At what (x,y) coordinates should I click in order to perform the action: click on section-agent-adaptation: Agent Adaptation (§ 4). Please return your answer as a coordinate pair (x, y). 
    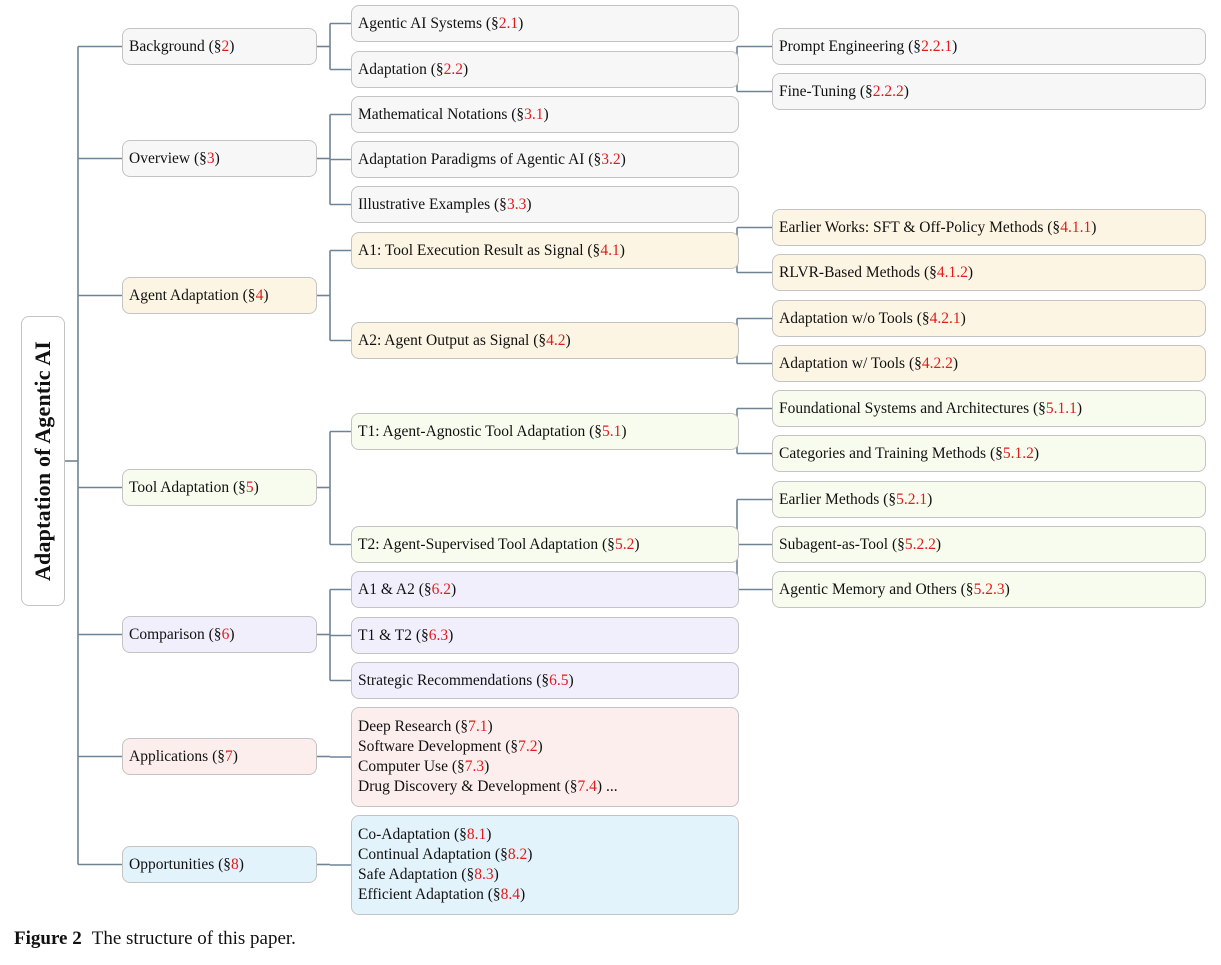
    Looking at the image, I should click on (219, 295).